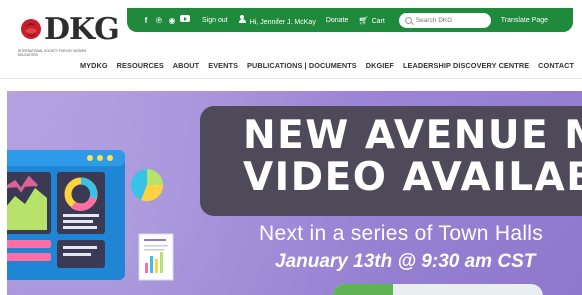  What do you see at coordinates (449, 20) in the screenshot?
I see `search-input` at bounding box center [449, 20].